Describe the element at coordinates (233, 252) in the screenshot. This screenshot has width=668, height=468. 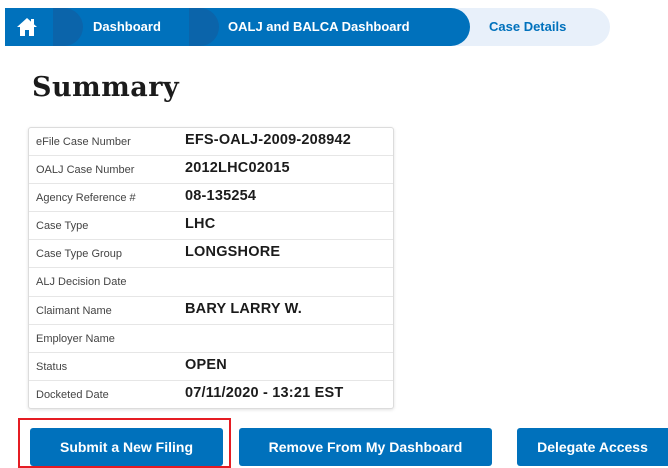
I see `summary-value: LONGSHORE` at that location.